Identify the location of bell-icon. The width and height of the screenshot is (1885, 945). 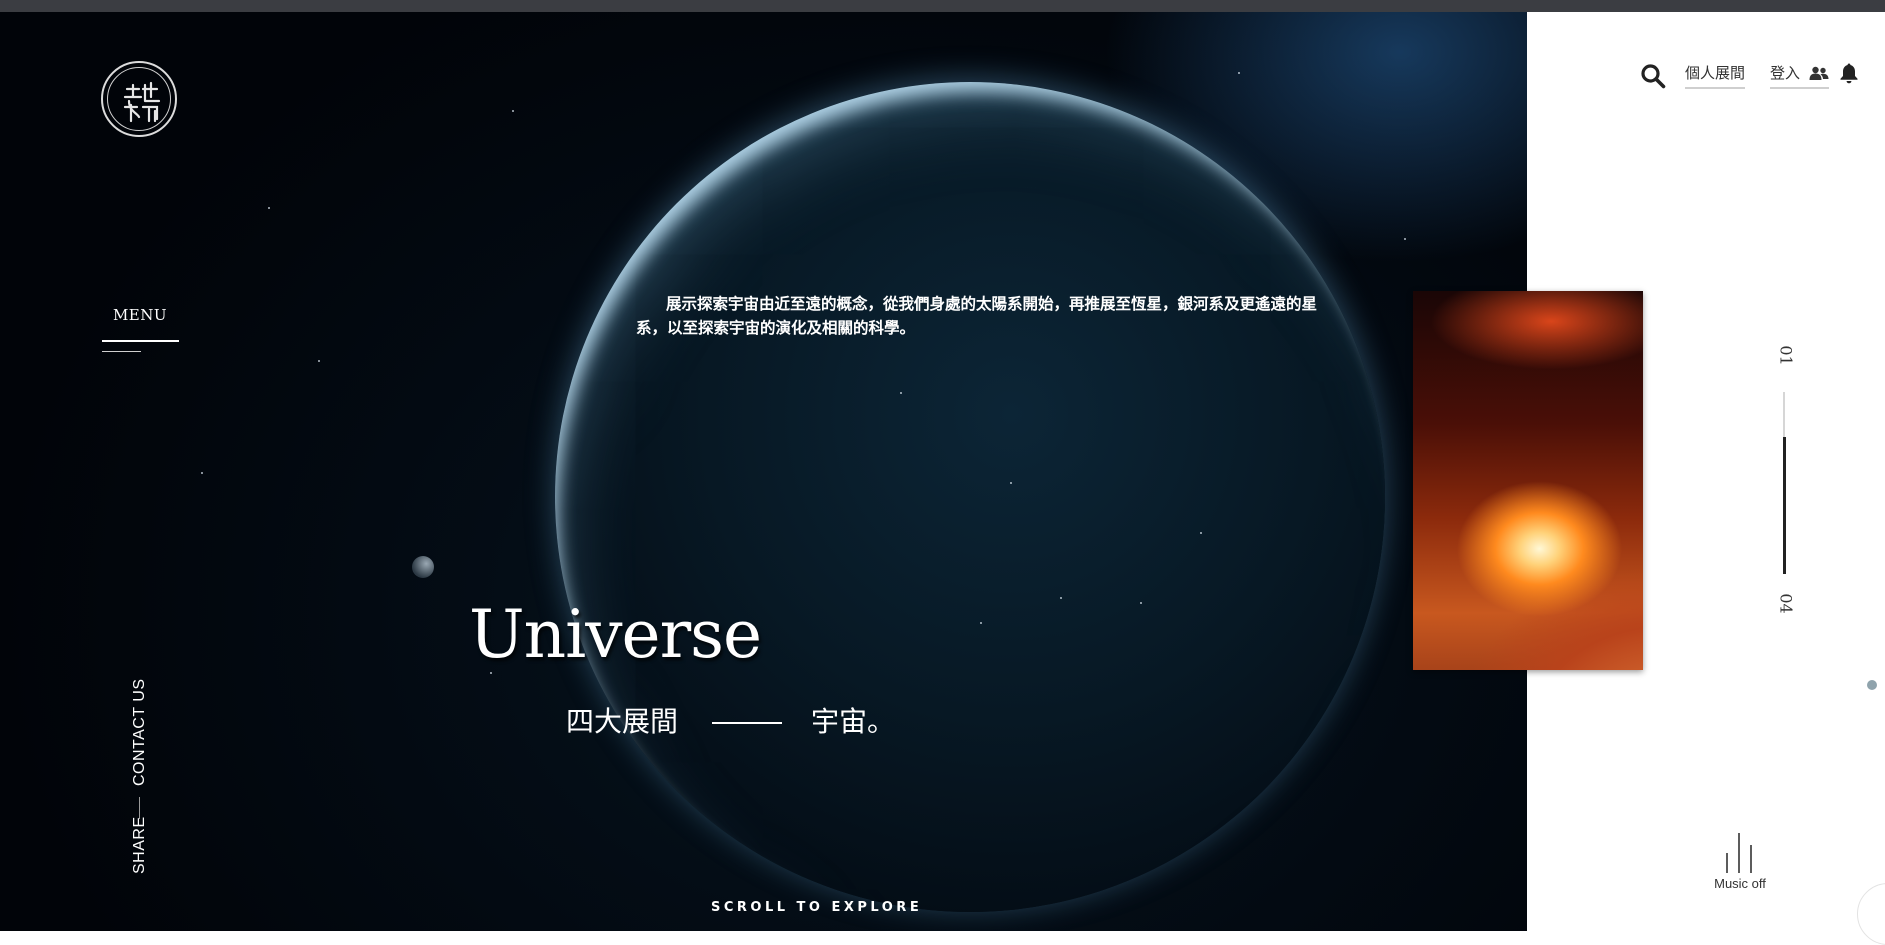
(1849, 73).